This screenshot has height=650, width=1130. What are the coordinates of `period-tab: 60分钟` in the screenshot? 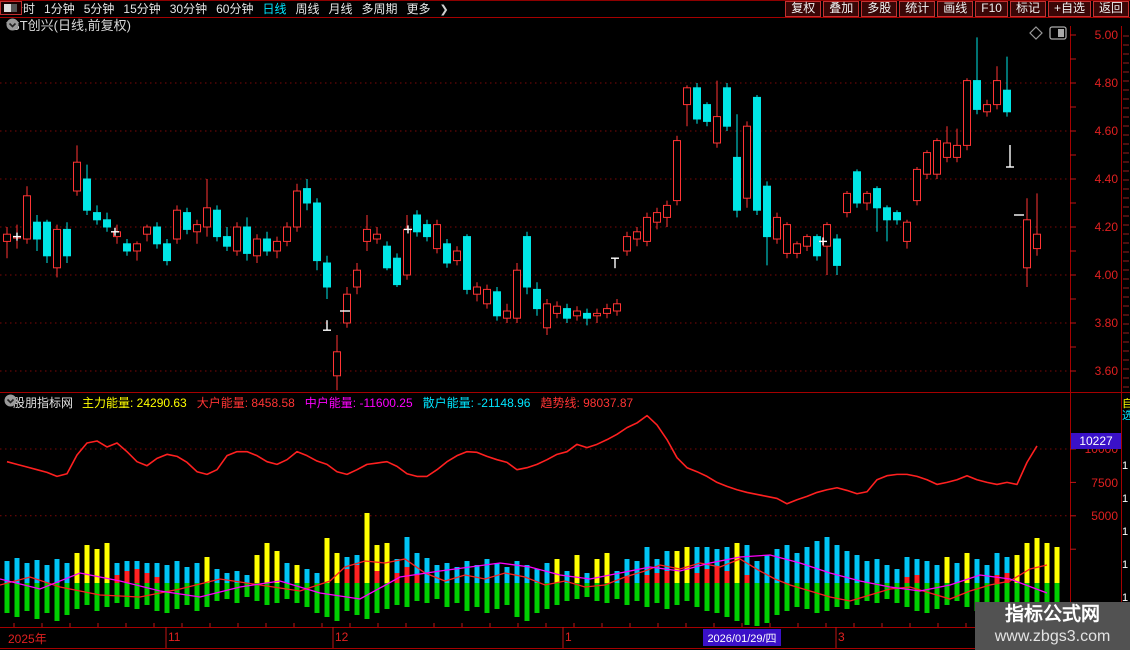 It's located at (234, 9).